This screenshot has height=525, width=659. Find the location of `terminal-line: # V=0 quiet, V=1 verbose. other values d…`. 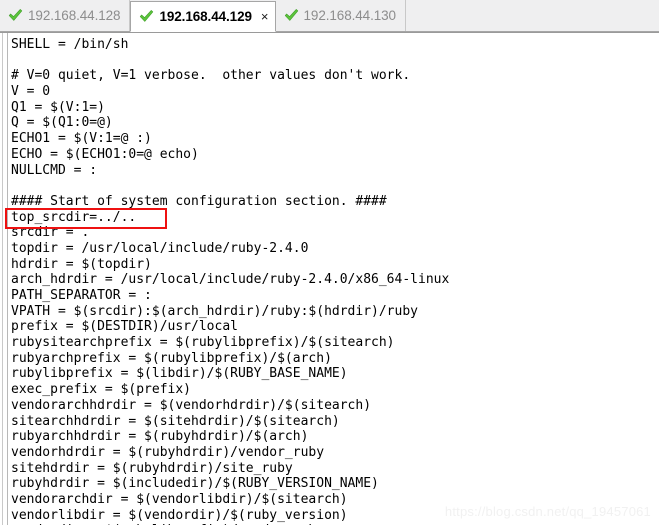

terminal-line: # V=0 quiet, V=1 verbose. other values d… is located at coordinates (211, 76).